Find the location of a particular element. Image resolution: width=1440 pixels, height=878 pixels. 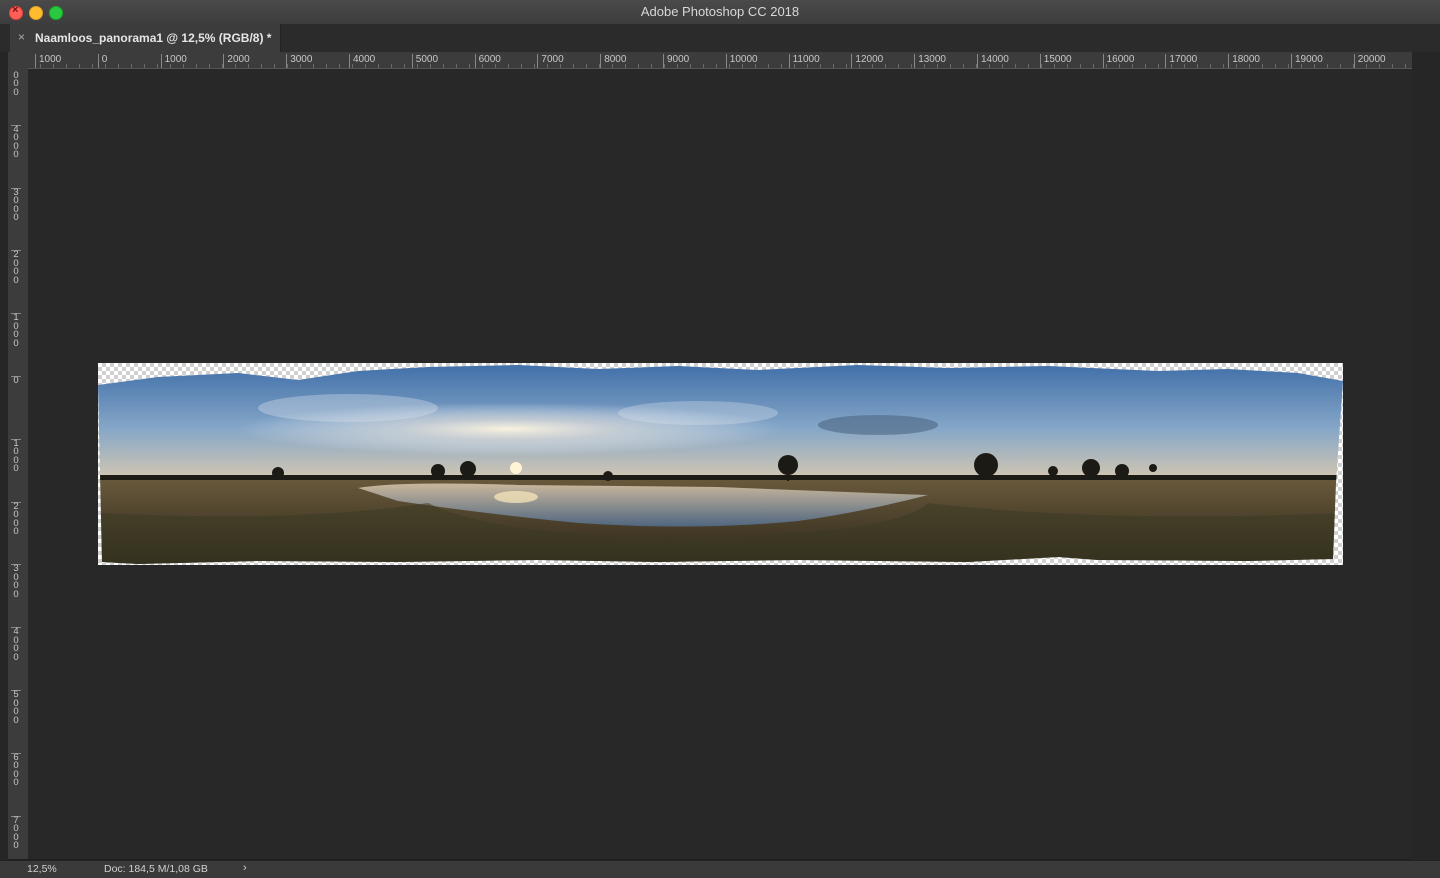

ruler-tick-label: 13000 is located at coordinates (930, 61).